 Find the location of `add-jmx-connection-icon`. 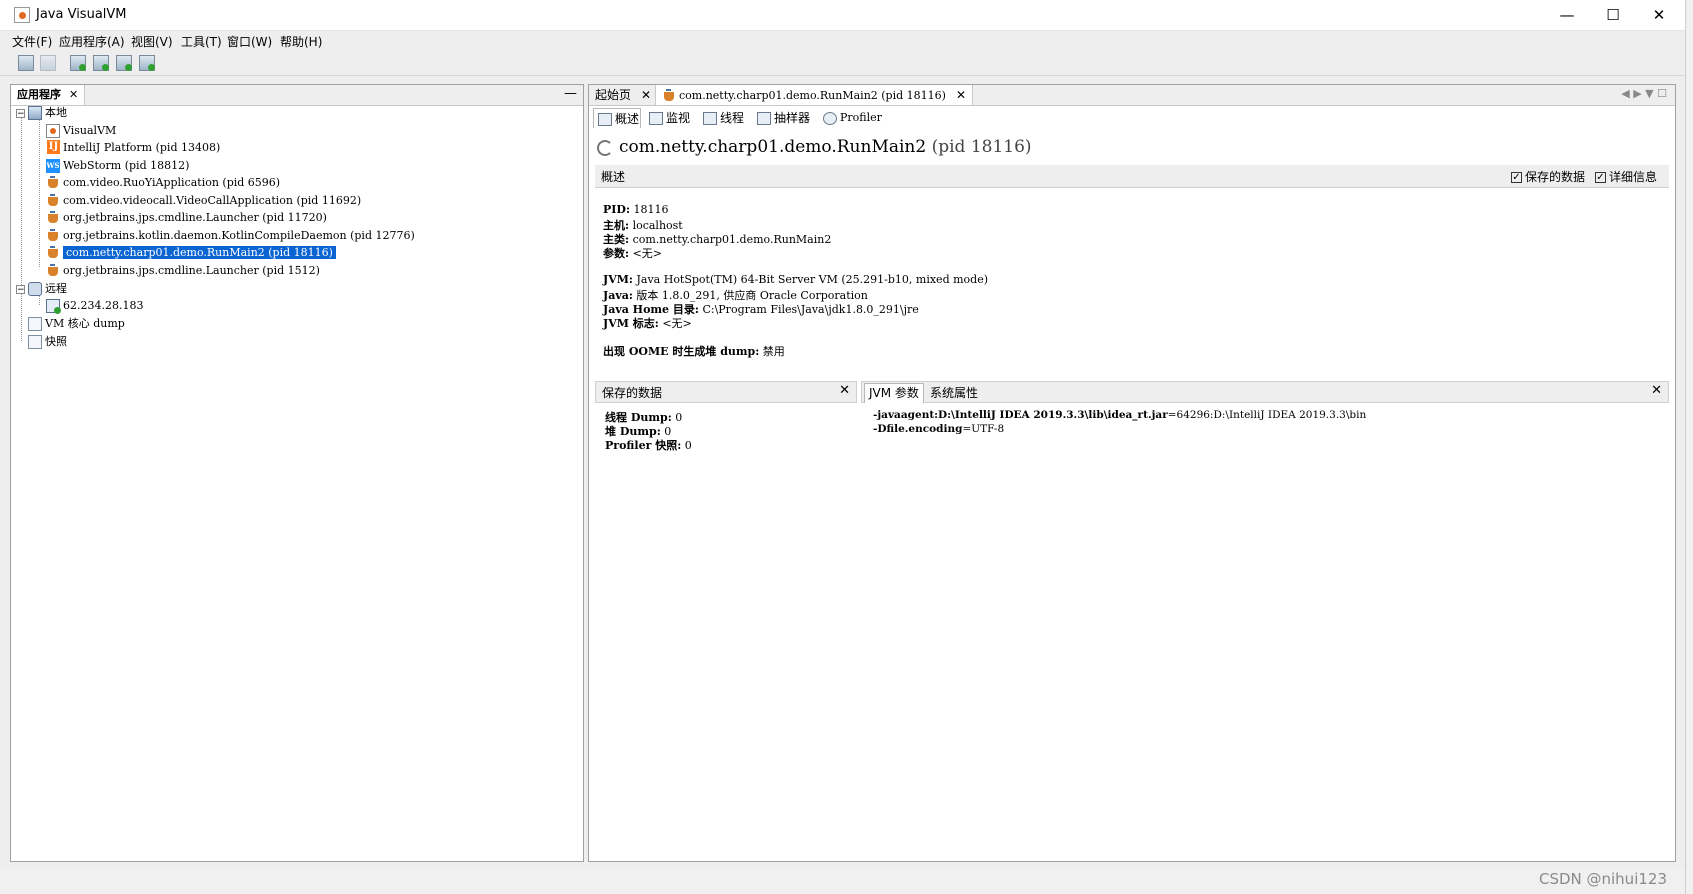

add-jmx-connection-icon is located at coordinates (78, 63).